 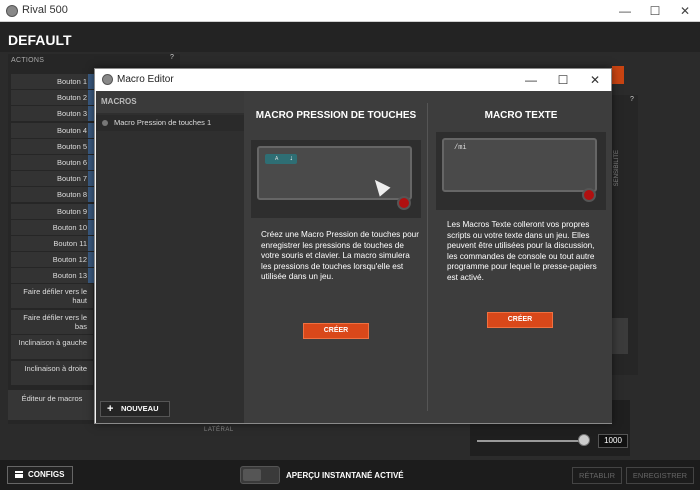 I want to click on window-titlebar: Rival 500 — ☐ ✕, so click(x=350, y=11).